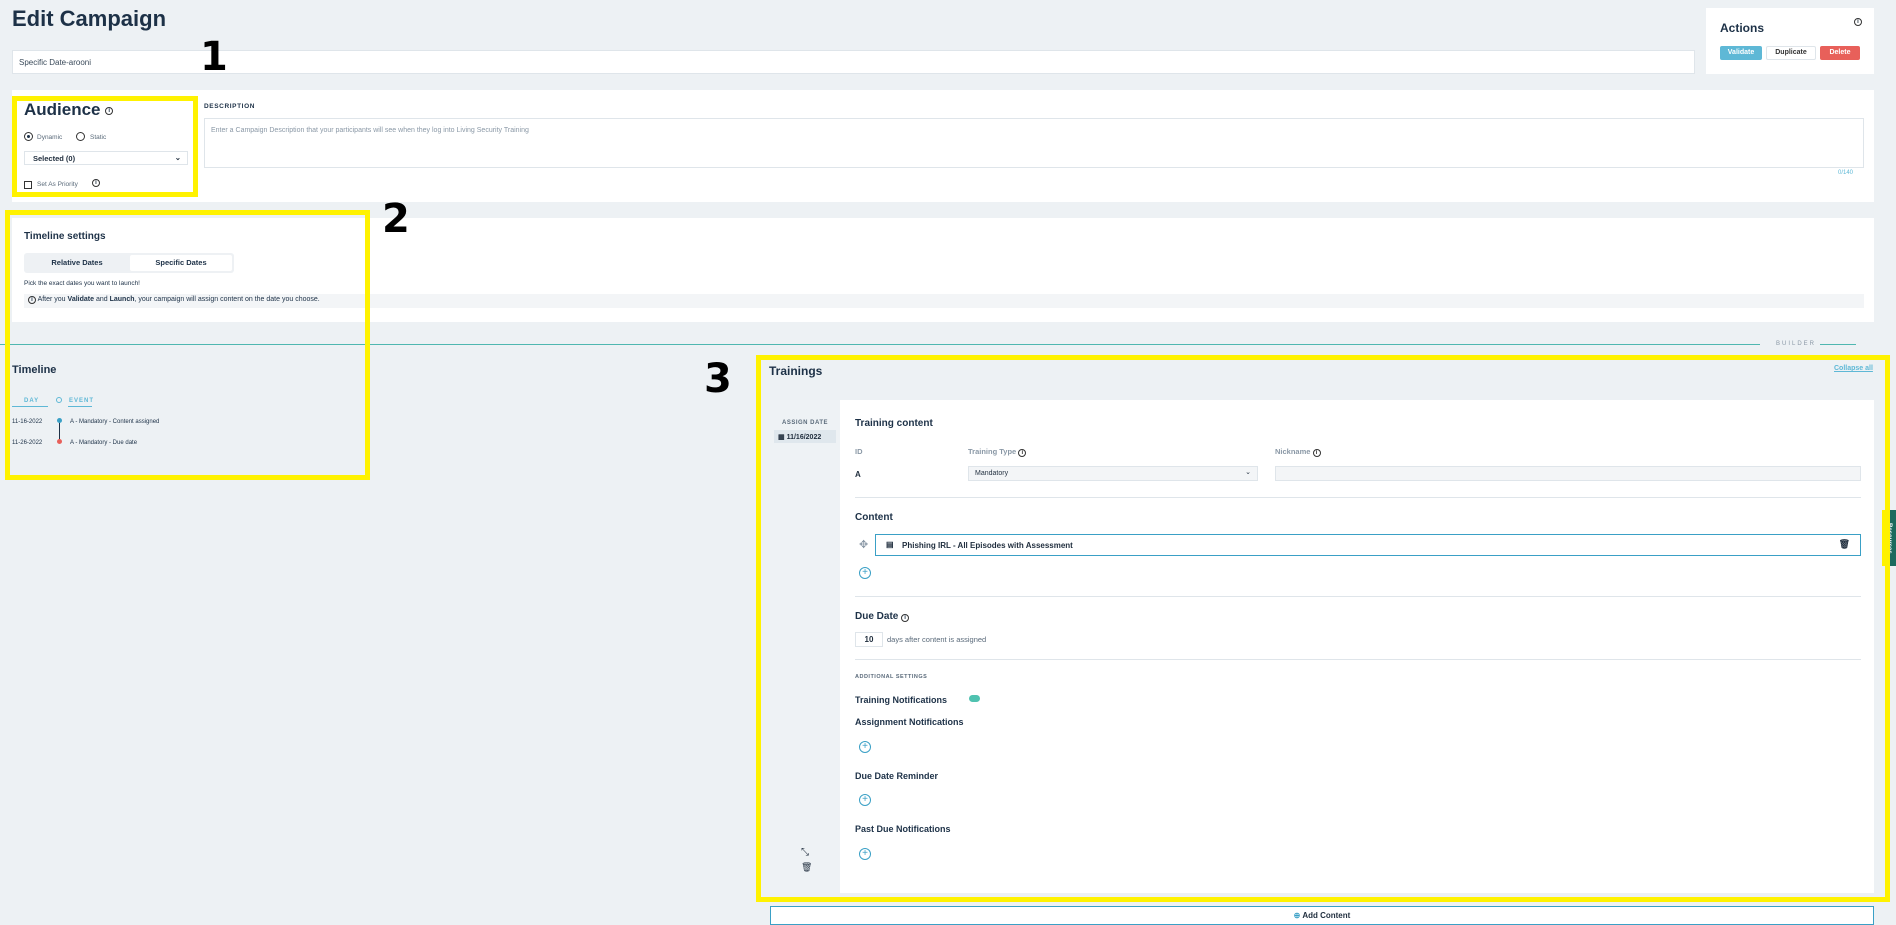  I want to click on drag-handle-icon: ✥, so click(863, 544).